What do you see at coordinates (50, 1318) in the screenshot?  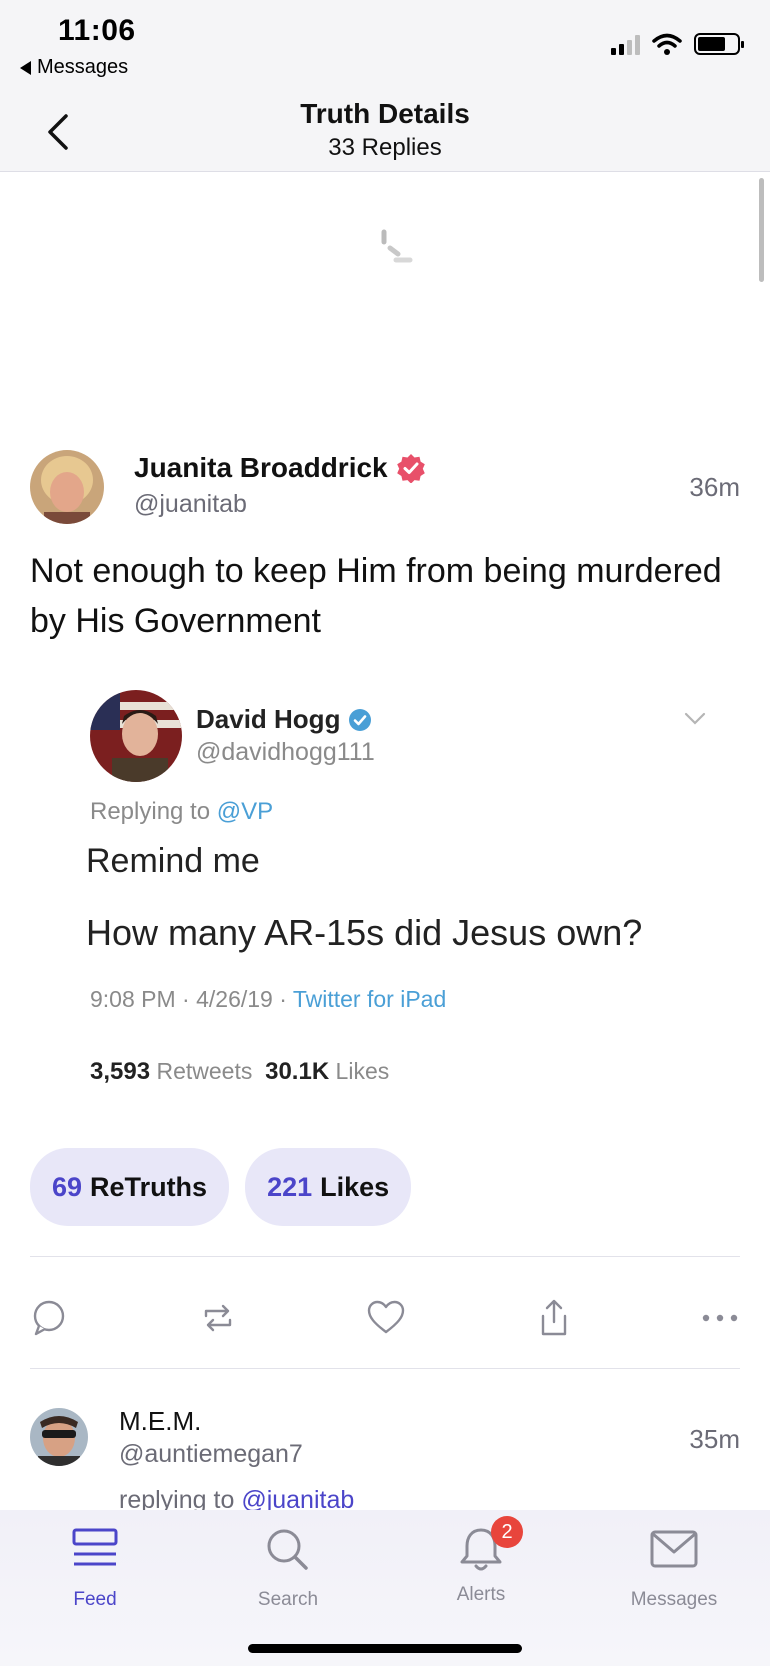 I see `reply-icon` at bounding box center [50, 1318].